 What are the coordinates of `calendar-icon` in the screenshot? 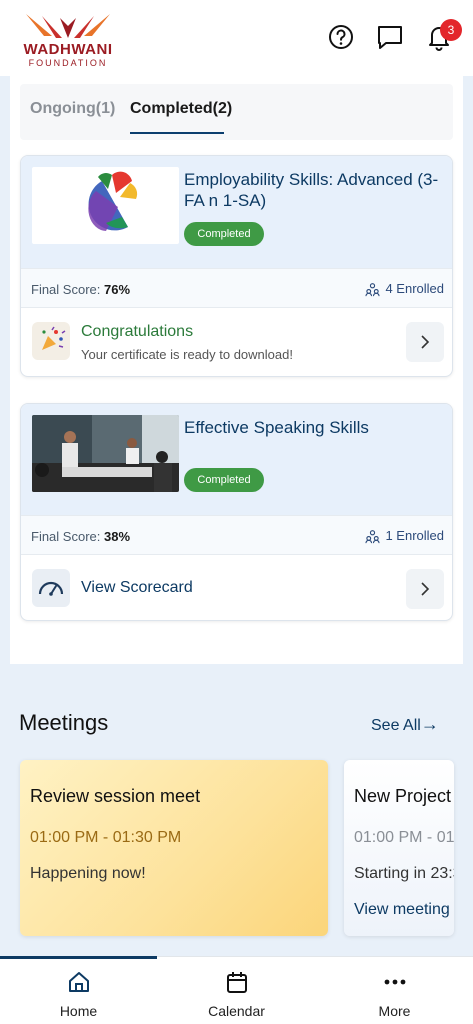 It's located at (237, 982).